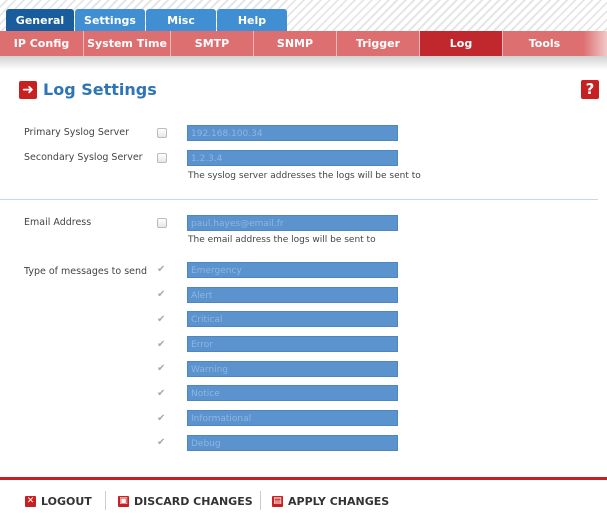 The width and height of the screenshot is (607, 513). Describe the element at coordinates (292, 270) in the screenshot. I see `msg-type-field: Emergency` at that location.